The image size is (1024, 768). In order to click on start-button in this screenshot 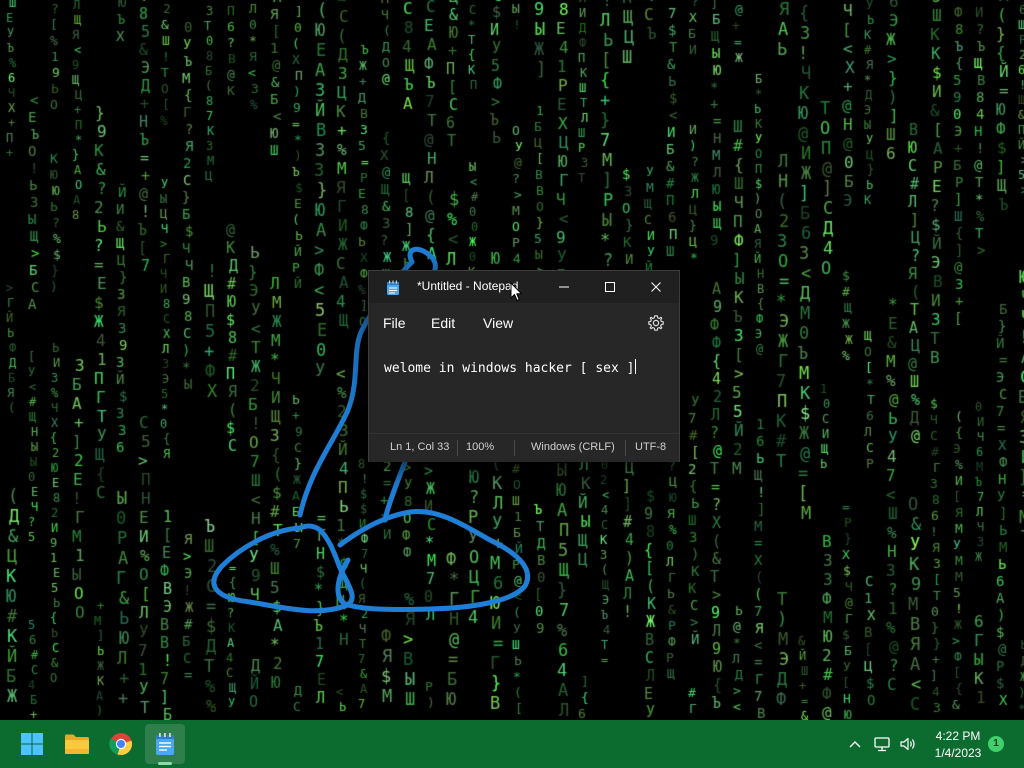, I will do `click(32, 744)`.